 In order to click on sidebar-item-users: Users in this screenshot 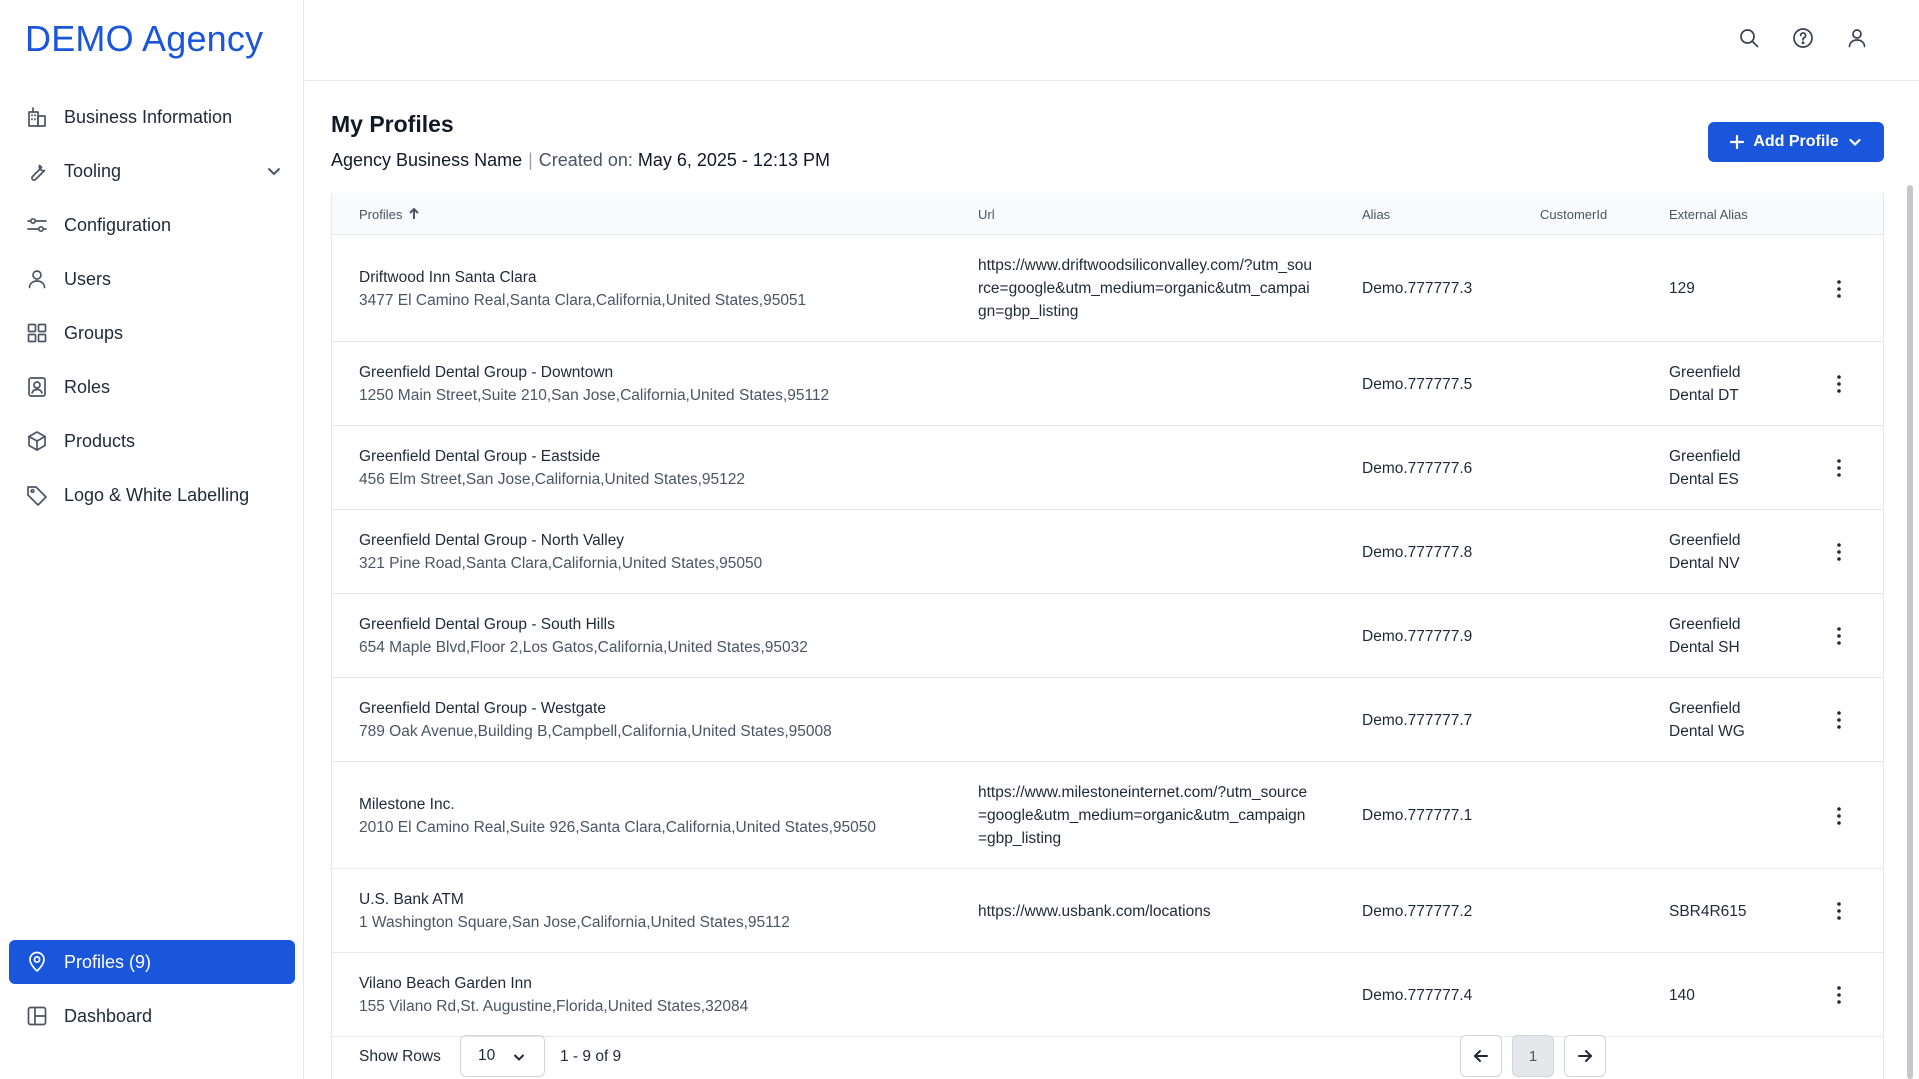, I will do `click(152, 279)`.